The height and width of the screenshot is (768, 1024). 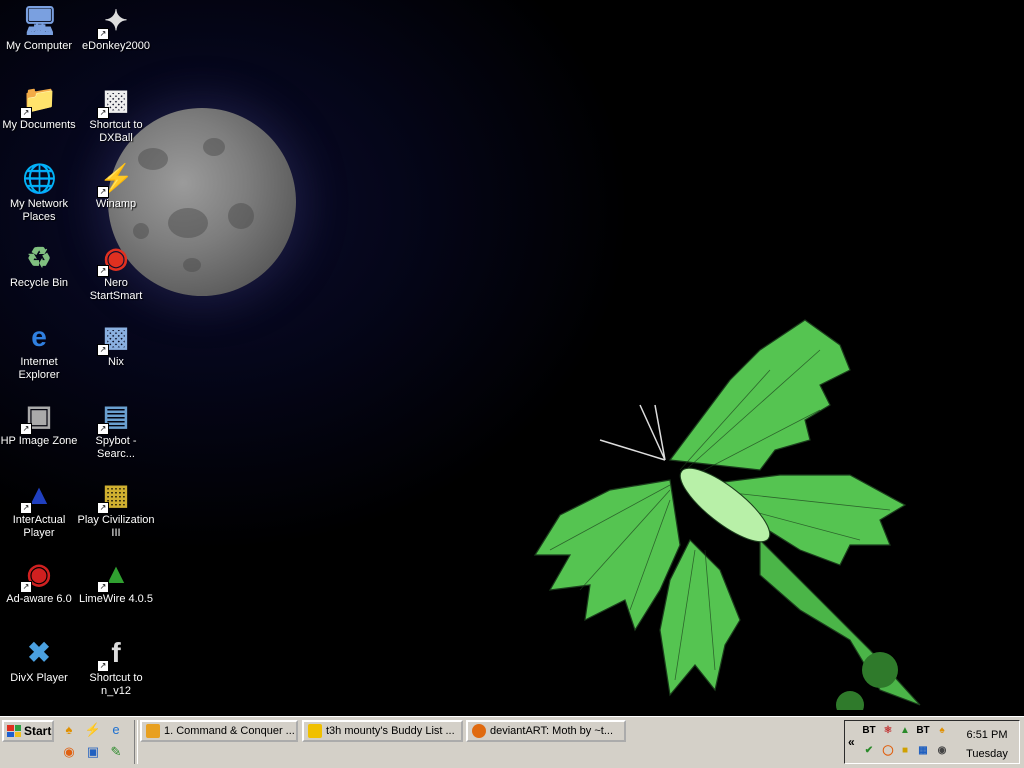 What do you see at coordinates (38, 731) in the screenshot?
I see `start-label: Start` at bounding box center [38, 731].